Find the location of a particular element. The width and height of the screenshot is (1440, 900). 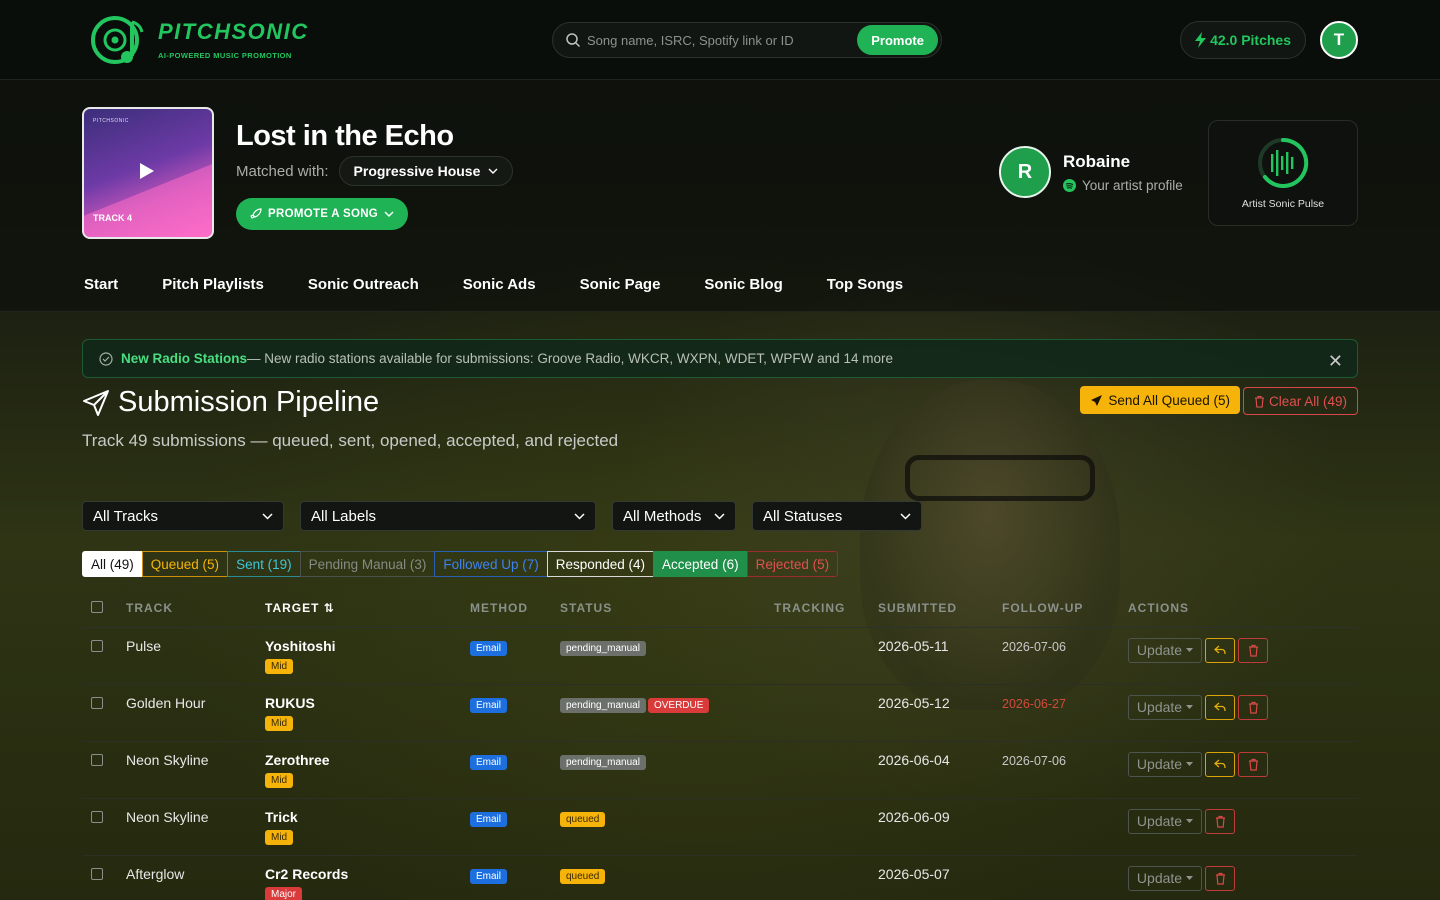

artist-profile-link: Your artist profile is located at coordinates (1132, 185).